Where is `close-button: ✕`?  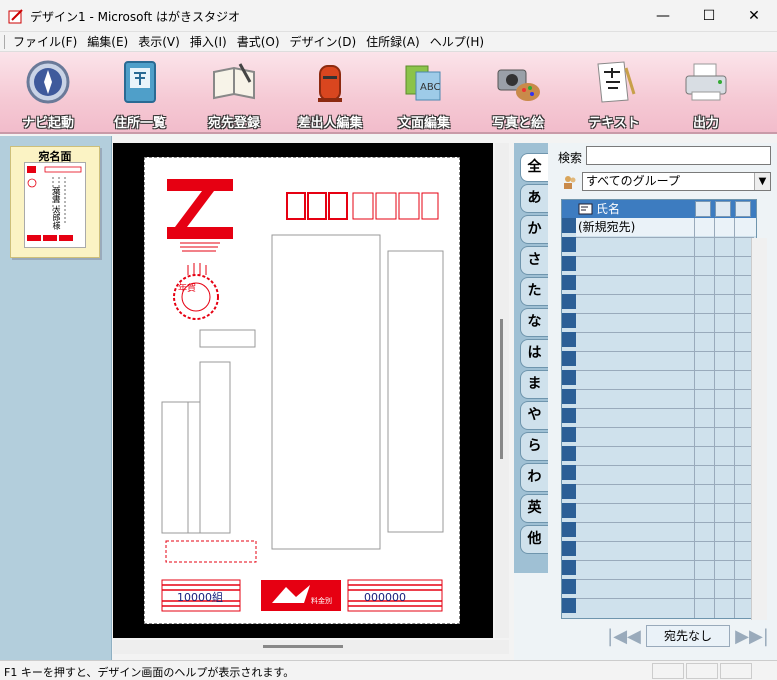 close-button: ✕ is located at coordinates (754, 16).